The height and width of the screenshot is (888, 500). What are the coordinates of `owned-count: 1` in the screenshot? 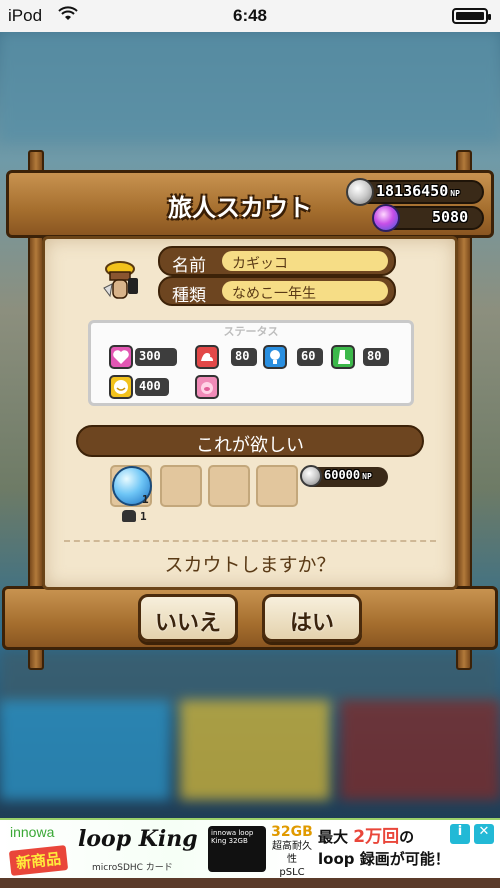 It's located at (143, 516).